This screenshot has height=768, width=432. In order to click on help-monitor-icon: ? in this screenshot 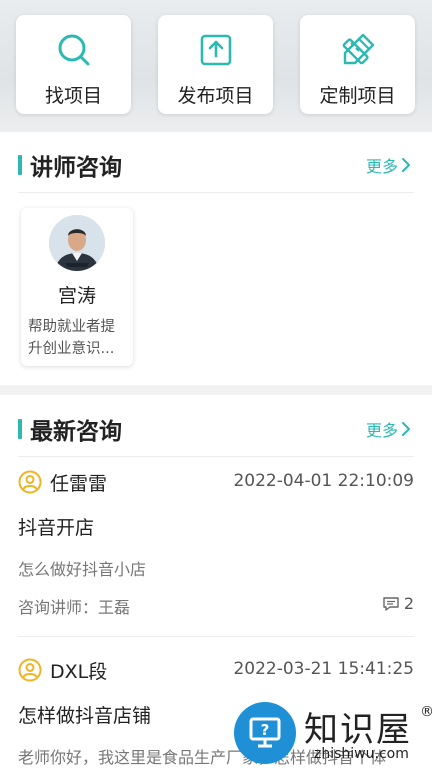, I will do `click(265, 733)`.